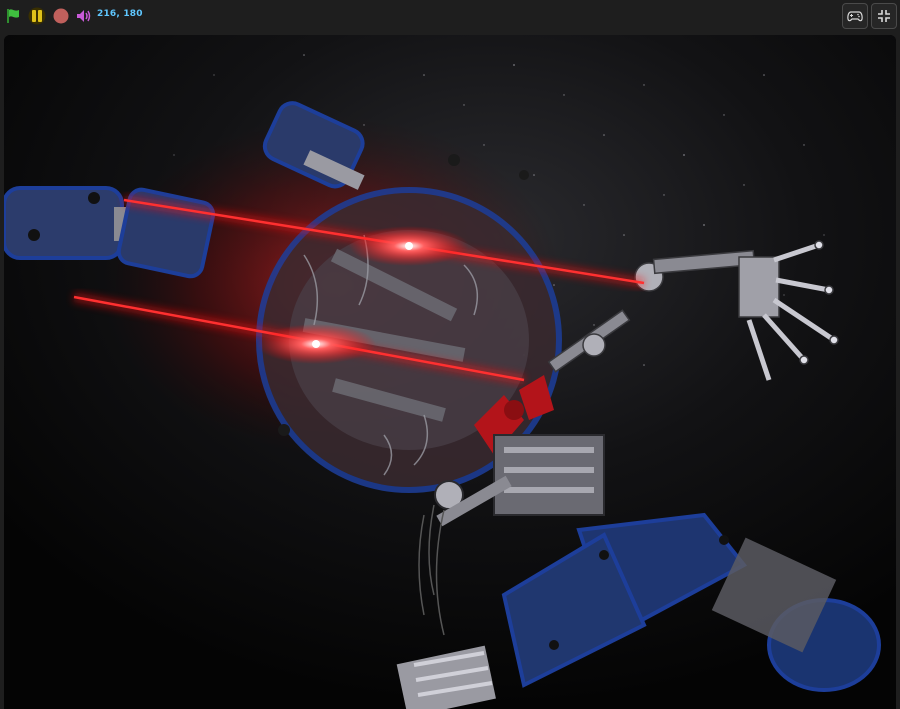 This screenshot has height=709, width=900. I want to click on fullscreen-button, so click(884, 16).